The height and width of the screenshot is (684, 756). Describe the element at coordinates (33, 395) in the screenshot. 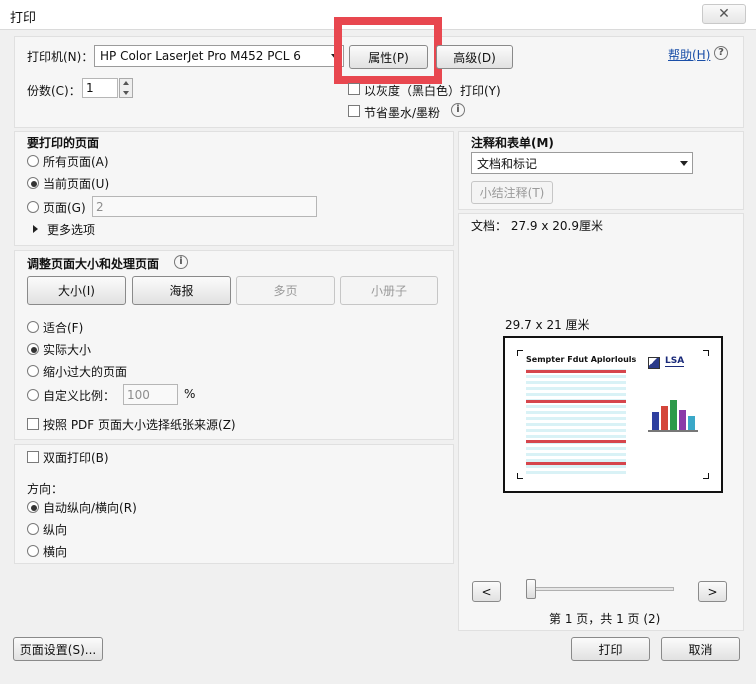

I see `custom-scale-radio` at that location.